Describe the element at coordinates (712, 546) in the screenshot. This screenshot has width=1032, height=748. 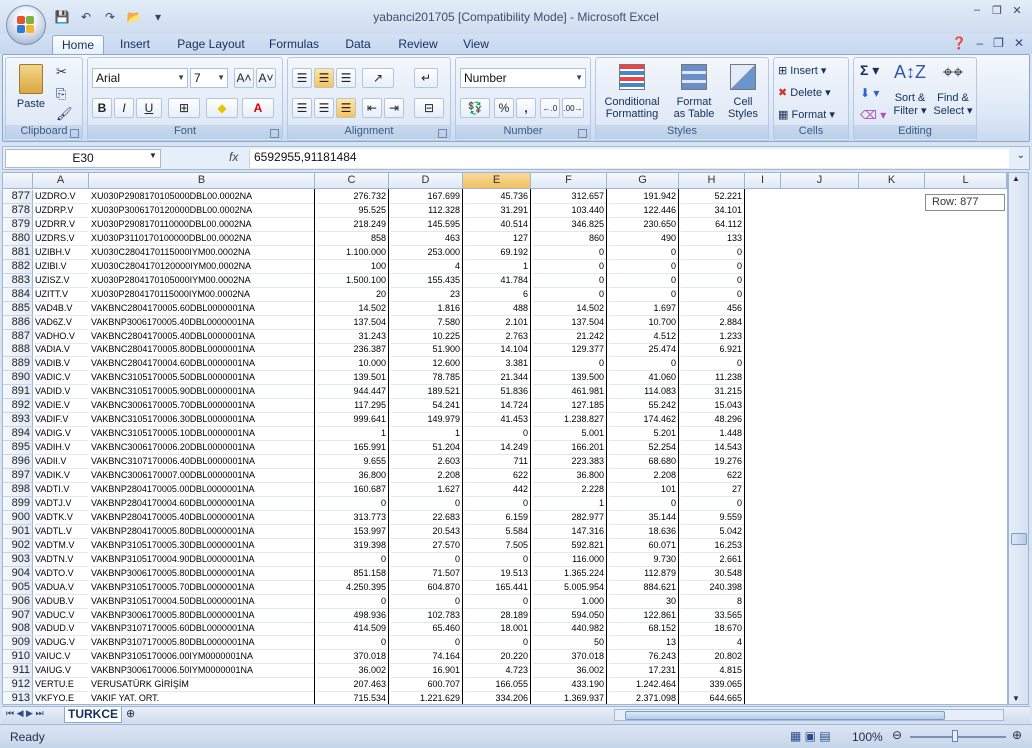
I see `table-cell: 16.253` at that location.